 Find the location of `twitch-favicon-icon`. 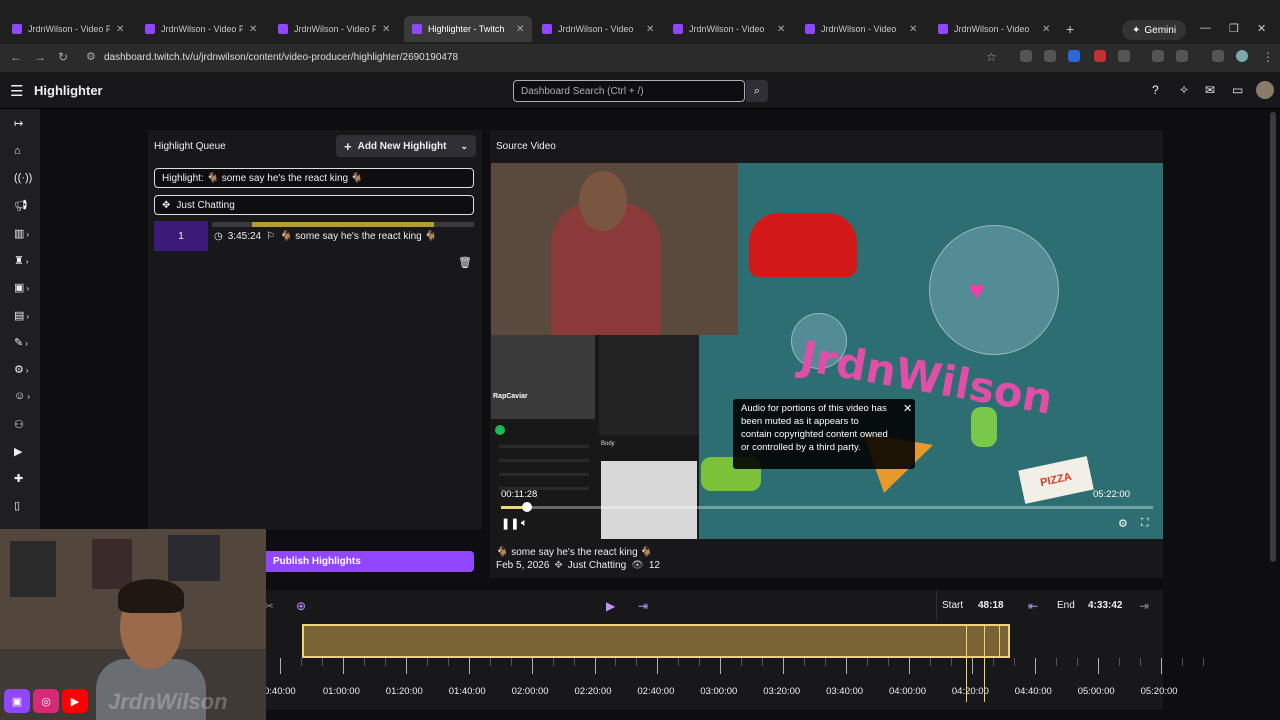

twitch-favicon-icon is located at coordinates (547, 29).